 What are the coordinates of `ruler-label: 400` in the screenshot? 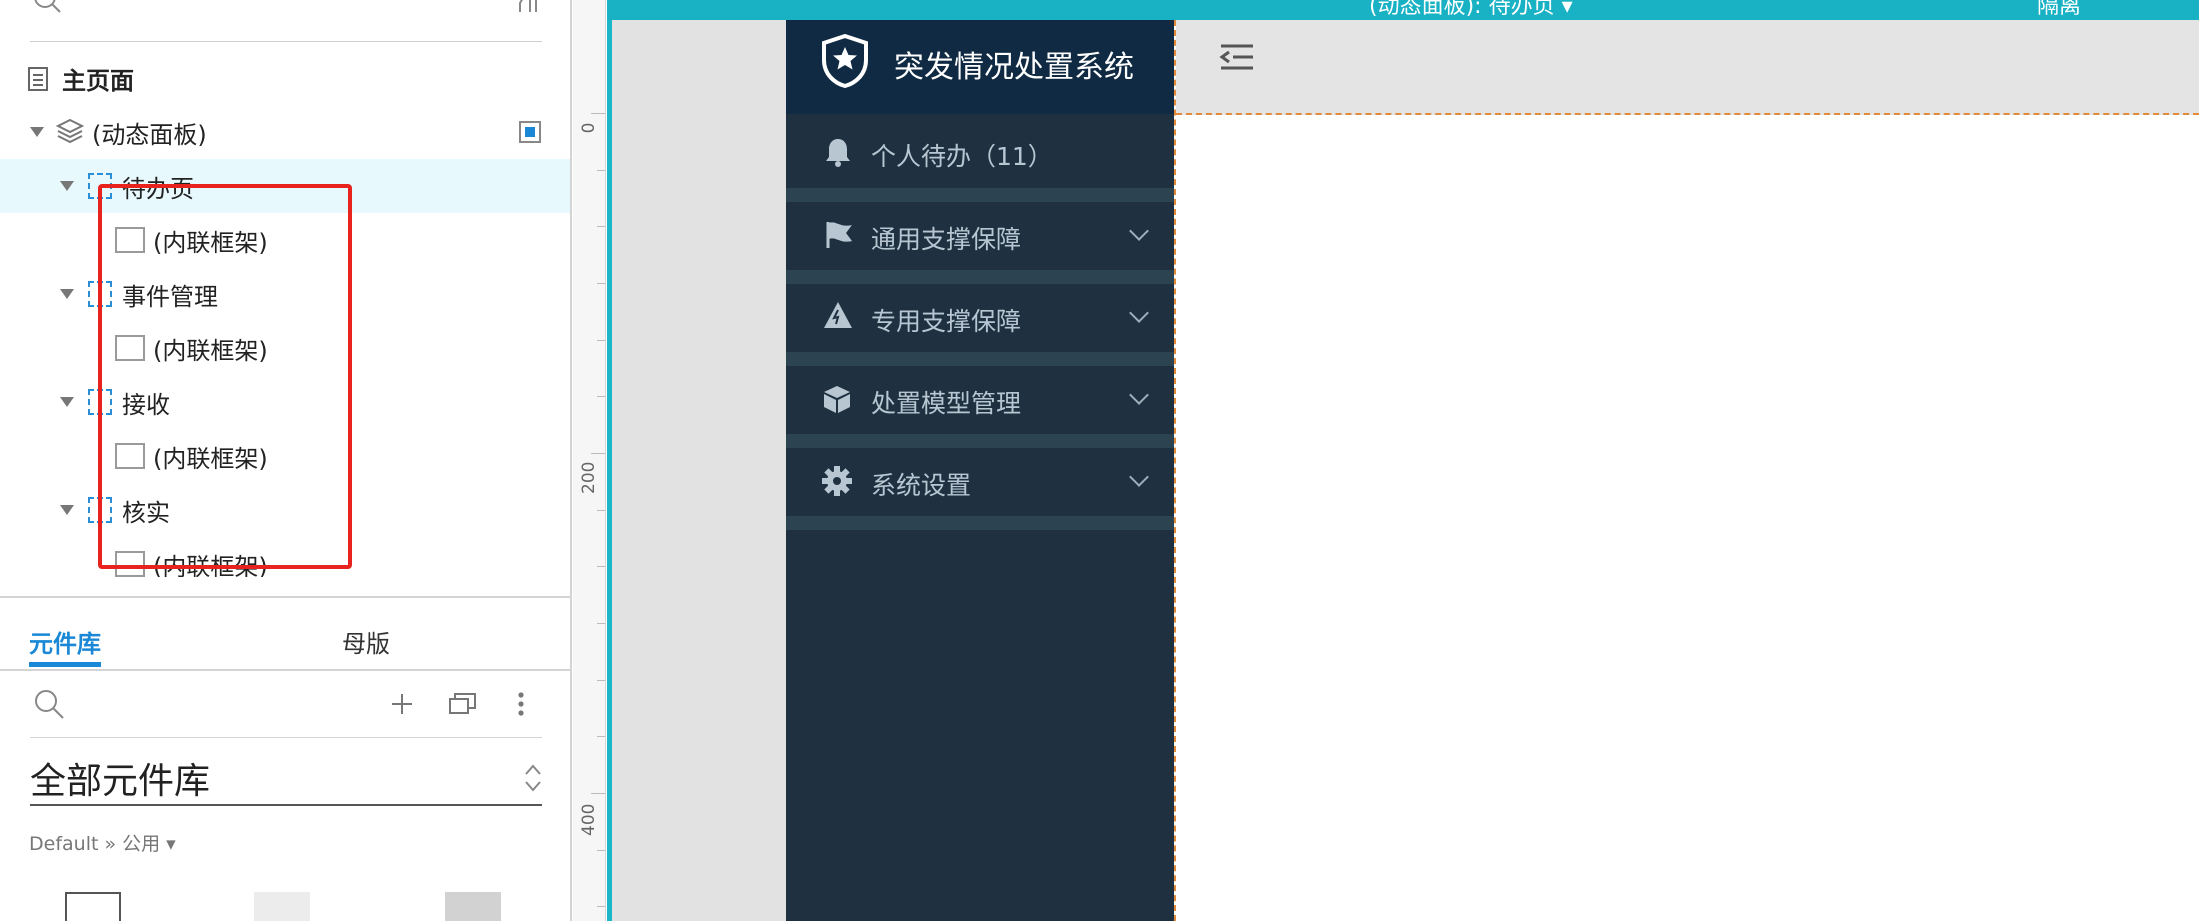 It's located at (589, 819).